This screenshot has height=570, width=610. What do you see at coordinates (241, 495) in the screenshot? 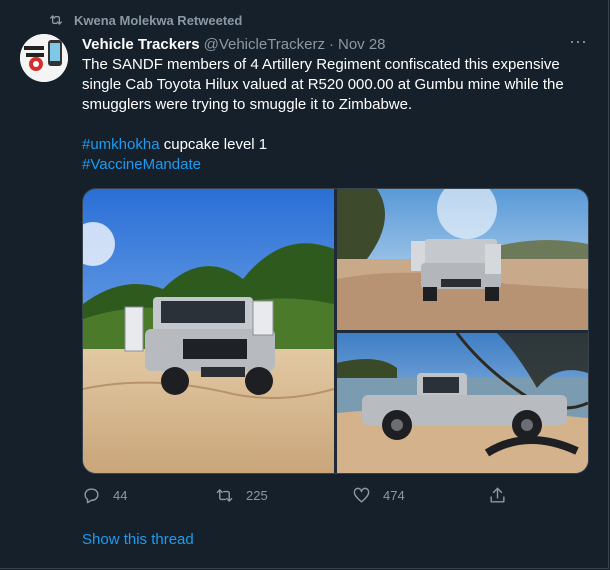
I see `retweet-button: 225` at bounding box center [241, 495].